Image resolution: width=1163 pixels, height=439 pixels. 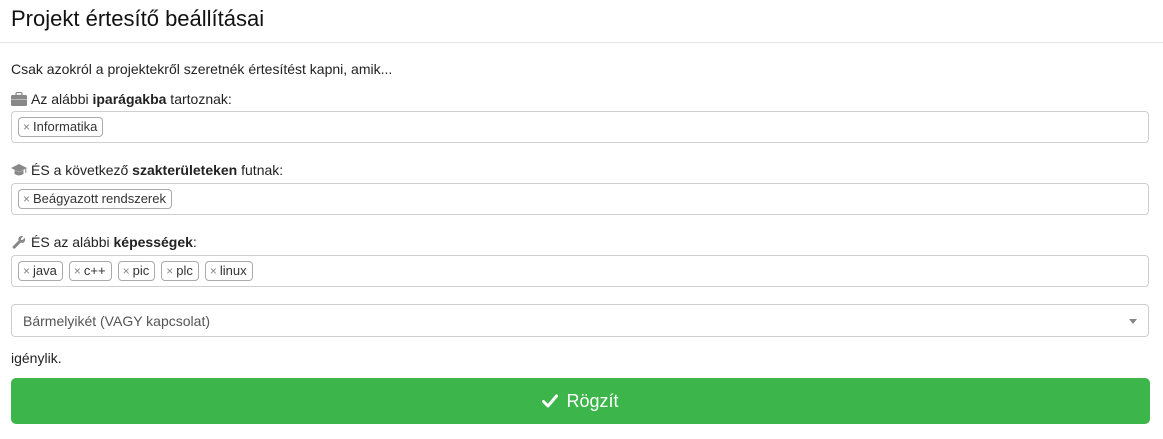 What do you see at coordinates (141, 270) in the screenshot?
I see `skill-tag-label: pic` at bounding box center [141, 270].